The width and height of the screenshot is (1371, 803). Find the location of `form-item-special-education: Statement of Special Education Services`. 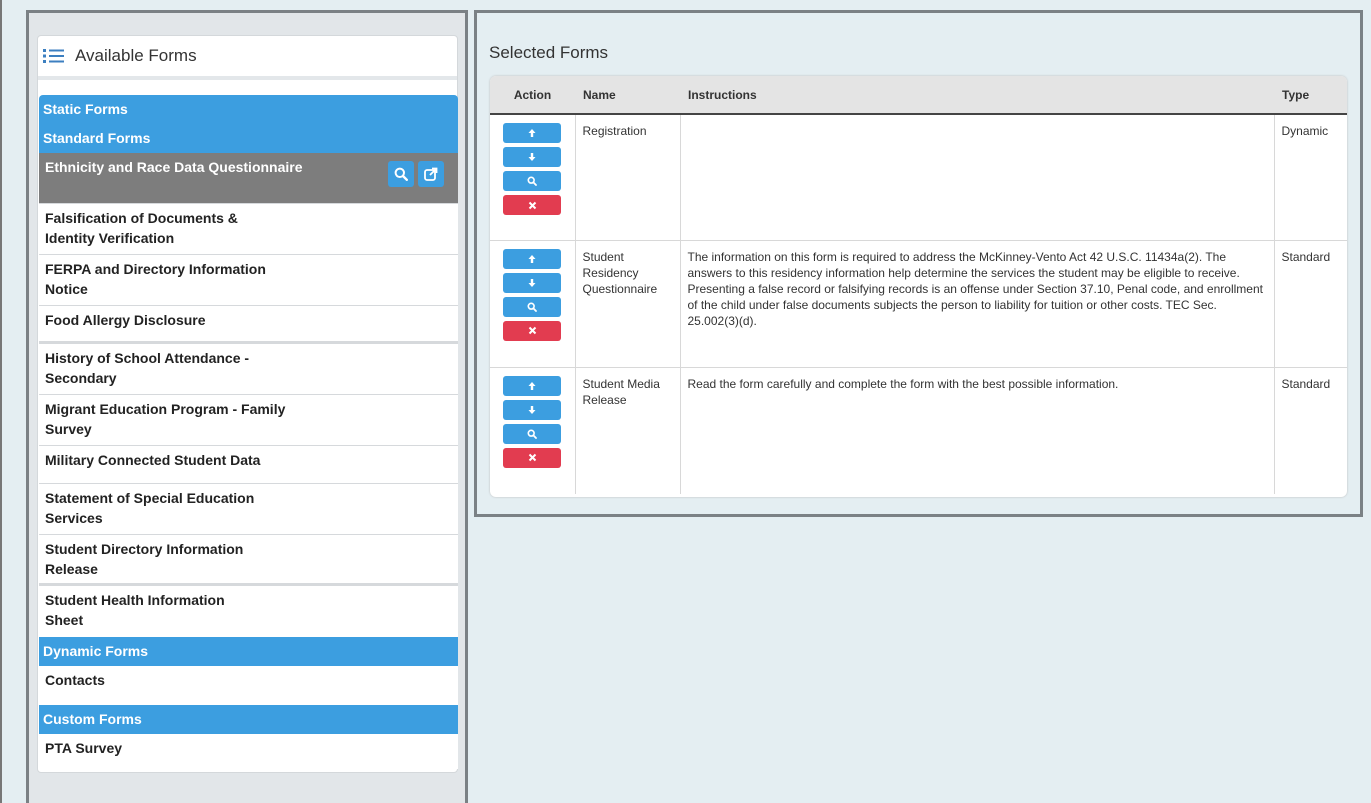

form-item-special-education: Statement of Special Education Services is located at coordinates (248, 509).